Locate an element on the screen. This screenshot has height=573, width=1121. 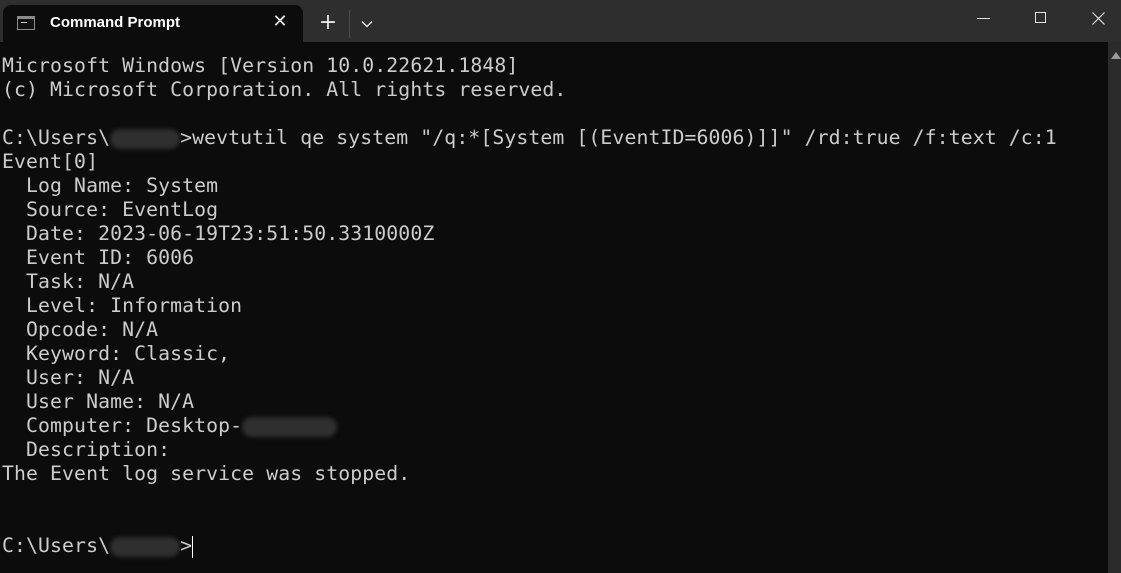
prompt-line: C:\Users\ > is located at coordinates (98, 546).